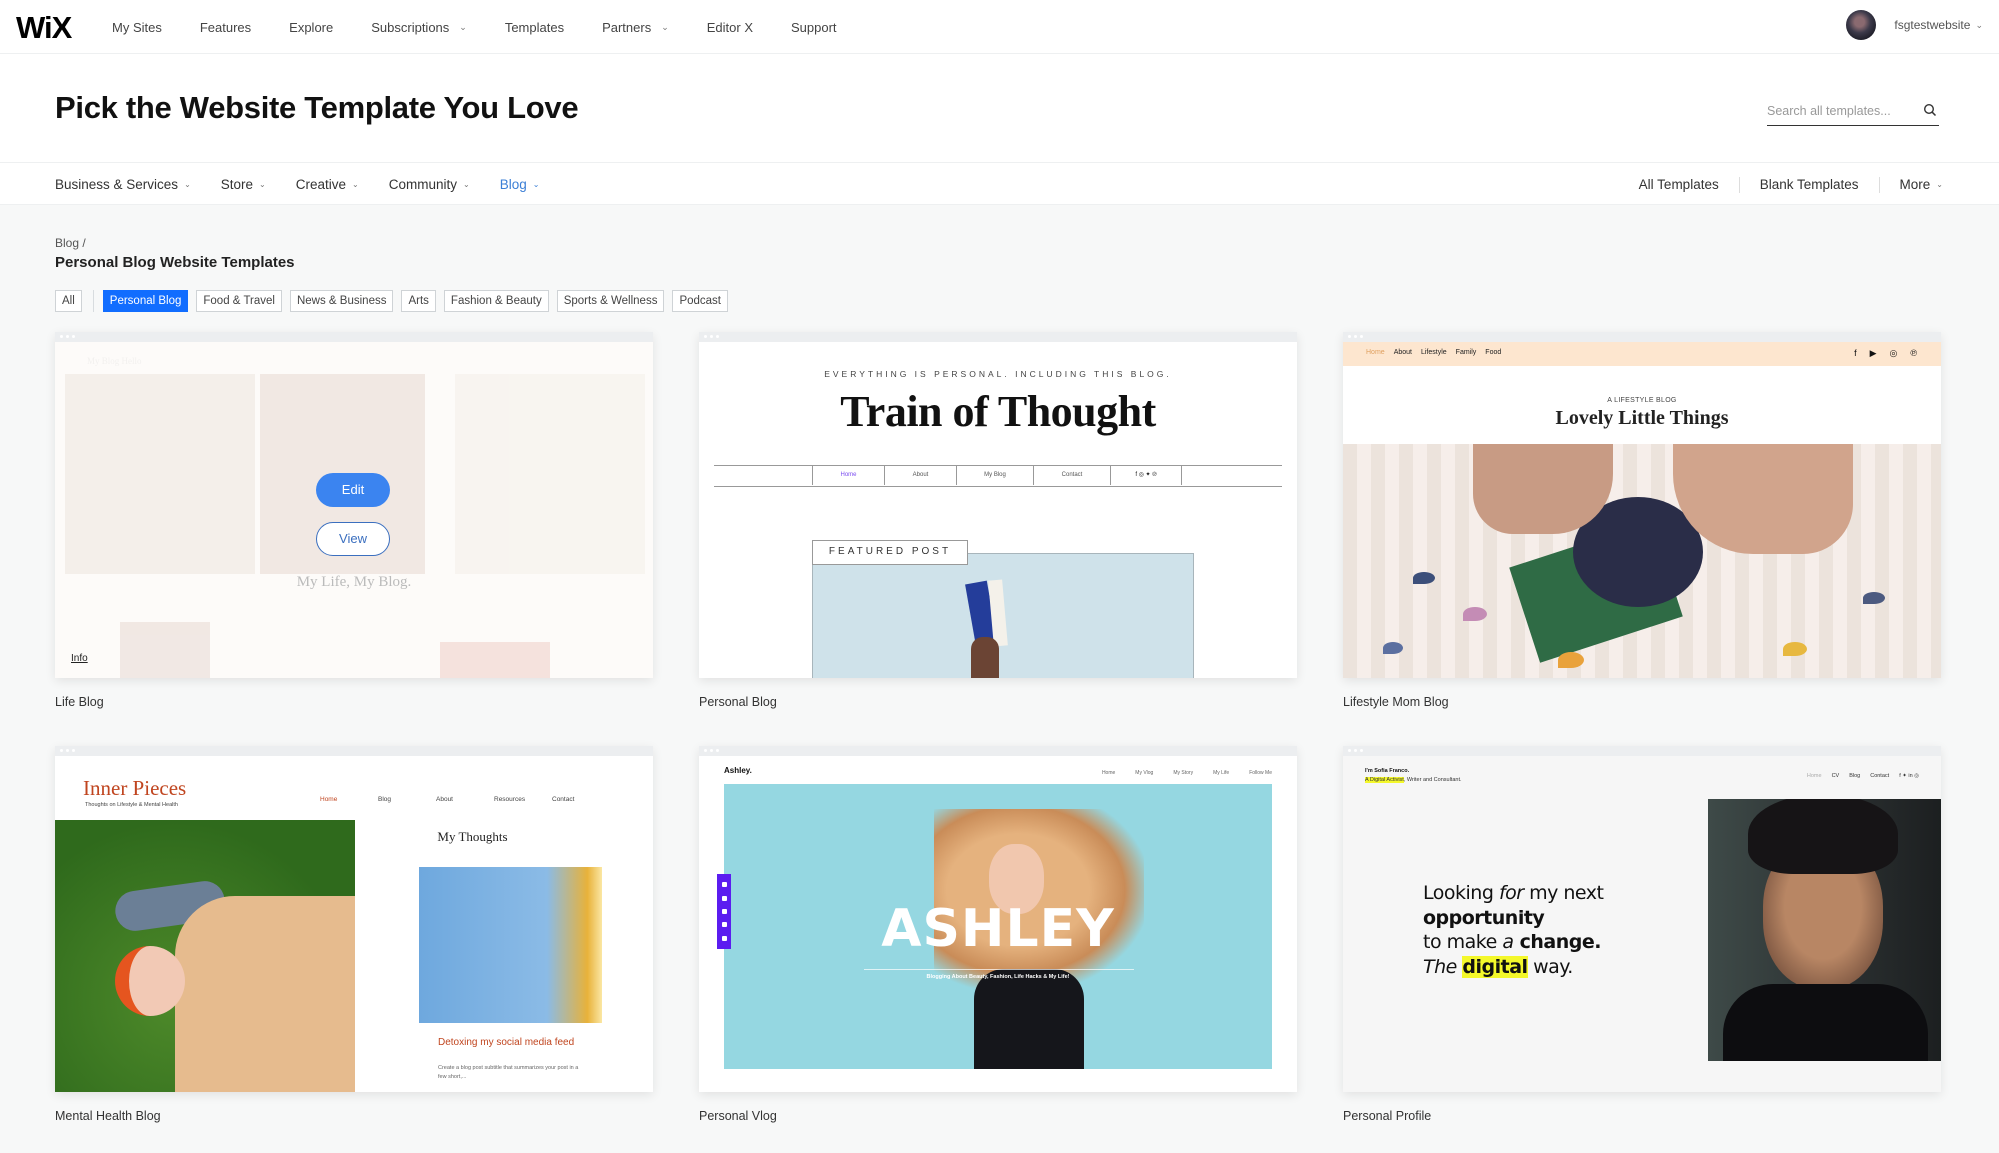 This screenshot has height=1153, width=1999. Describe the element at coordinates (1146, 475) in the screenshot. I see `preview-social-icons: f ◎ ✦ ℗` at that location.